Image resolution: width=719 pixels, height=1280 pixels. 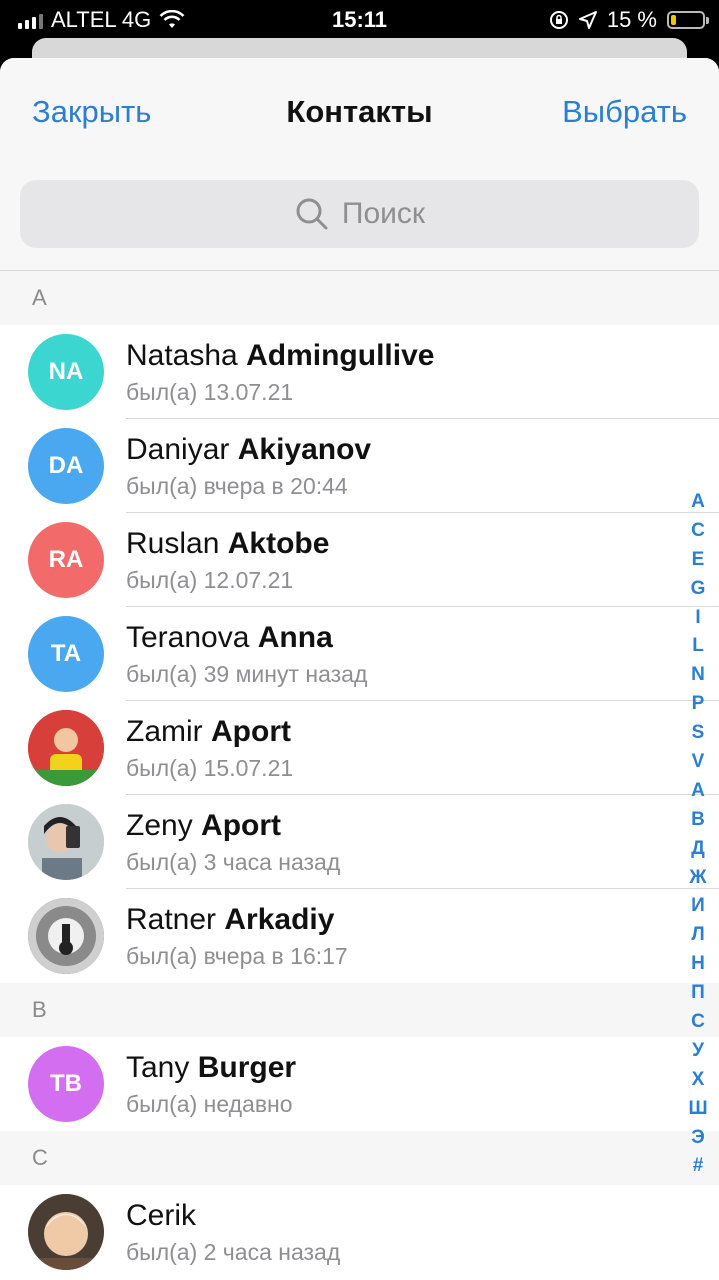 I want to click on index-letter: S, so click(x=698, y=733).